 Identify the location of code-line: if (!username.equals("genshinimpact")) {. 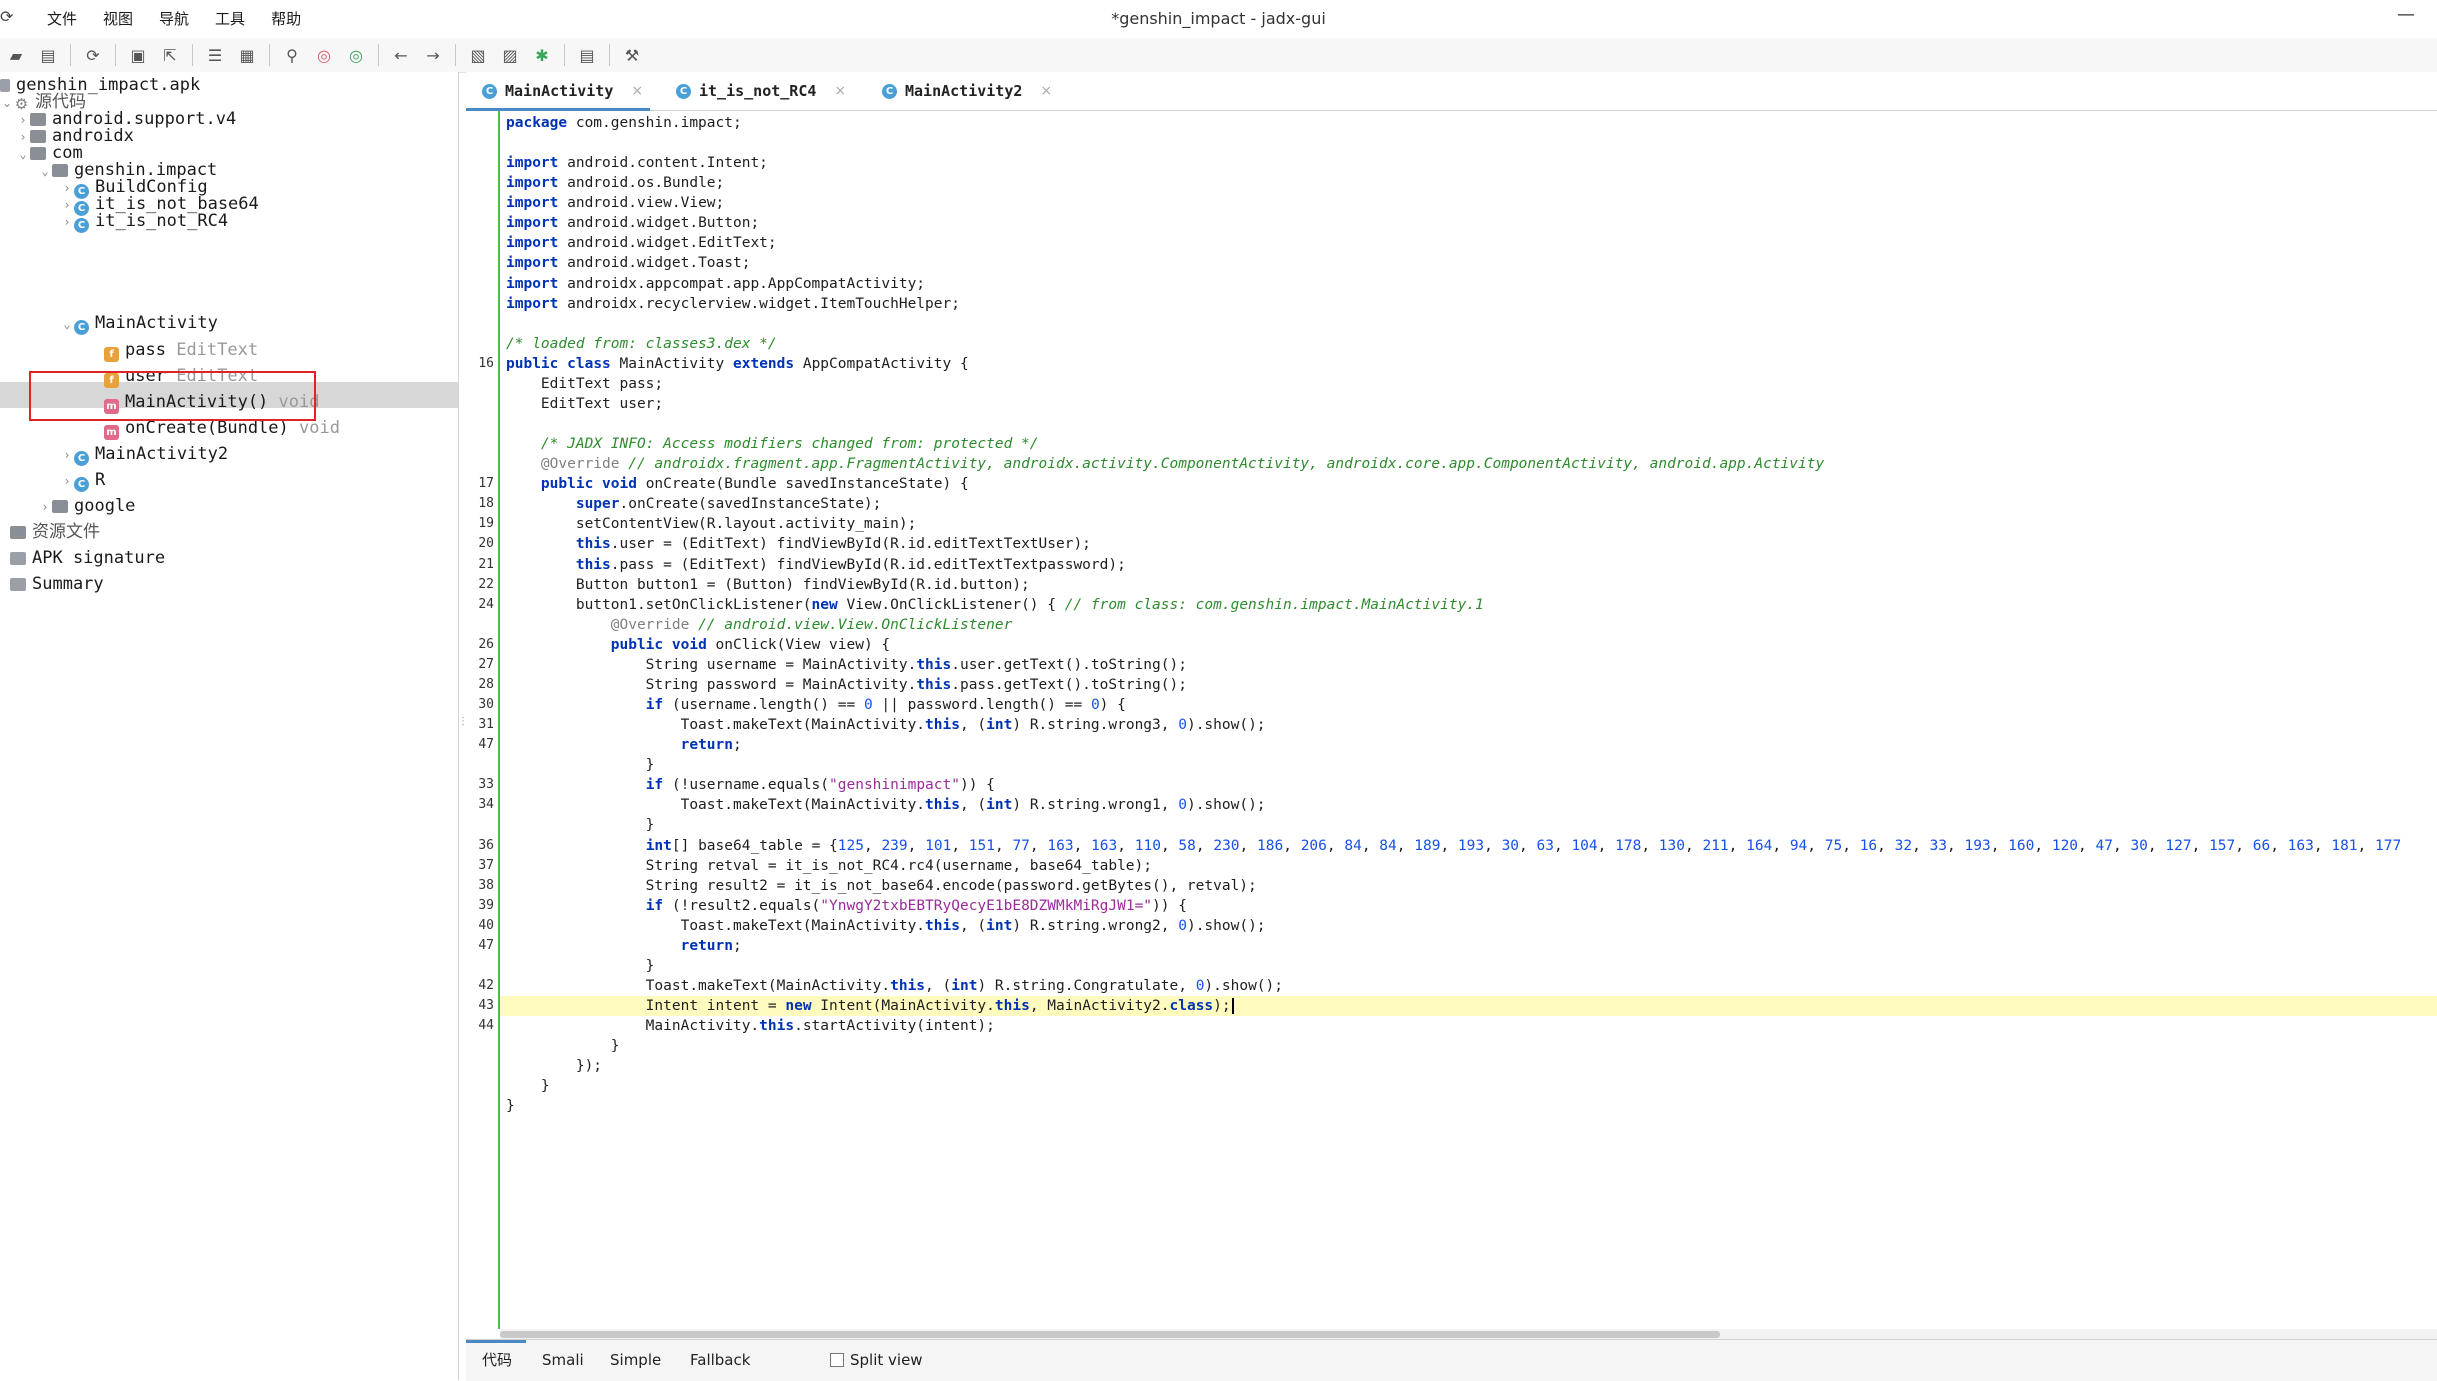
(1468, 785).